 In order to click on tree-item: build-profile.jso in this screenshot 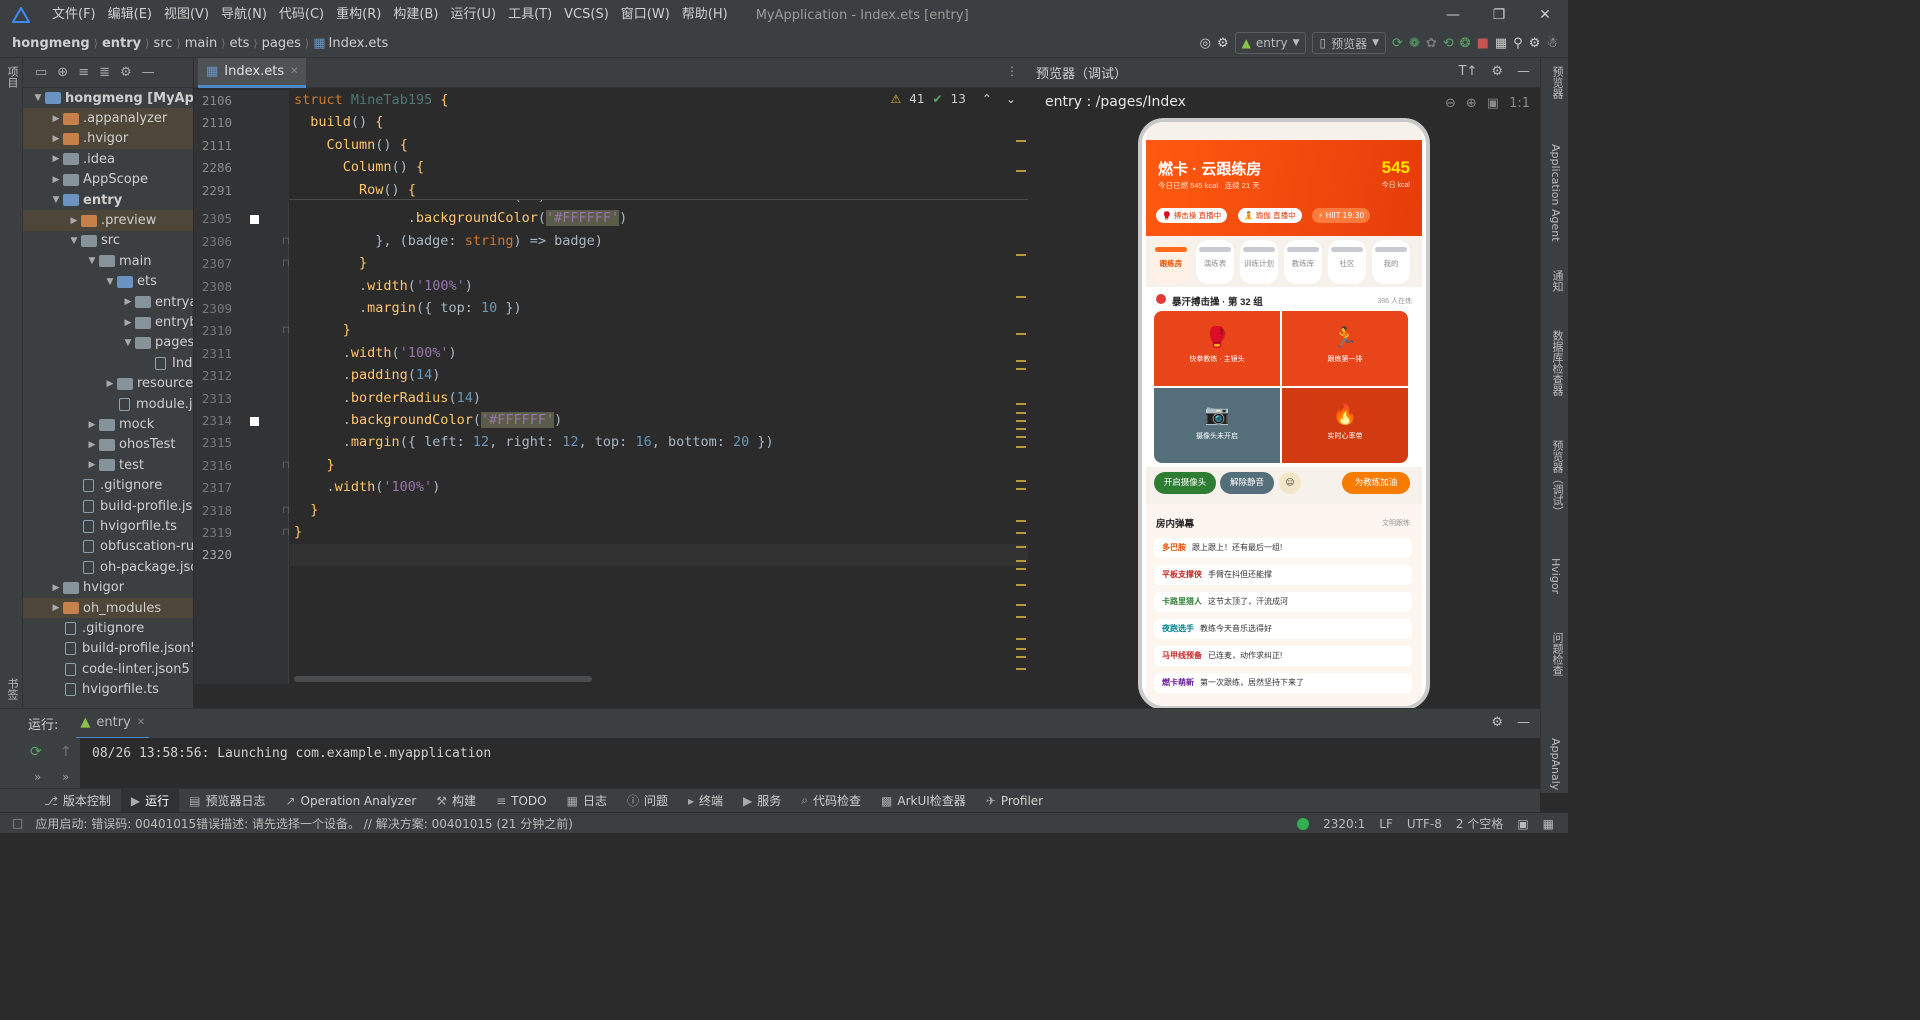, I will do `click(108, 506)`.